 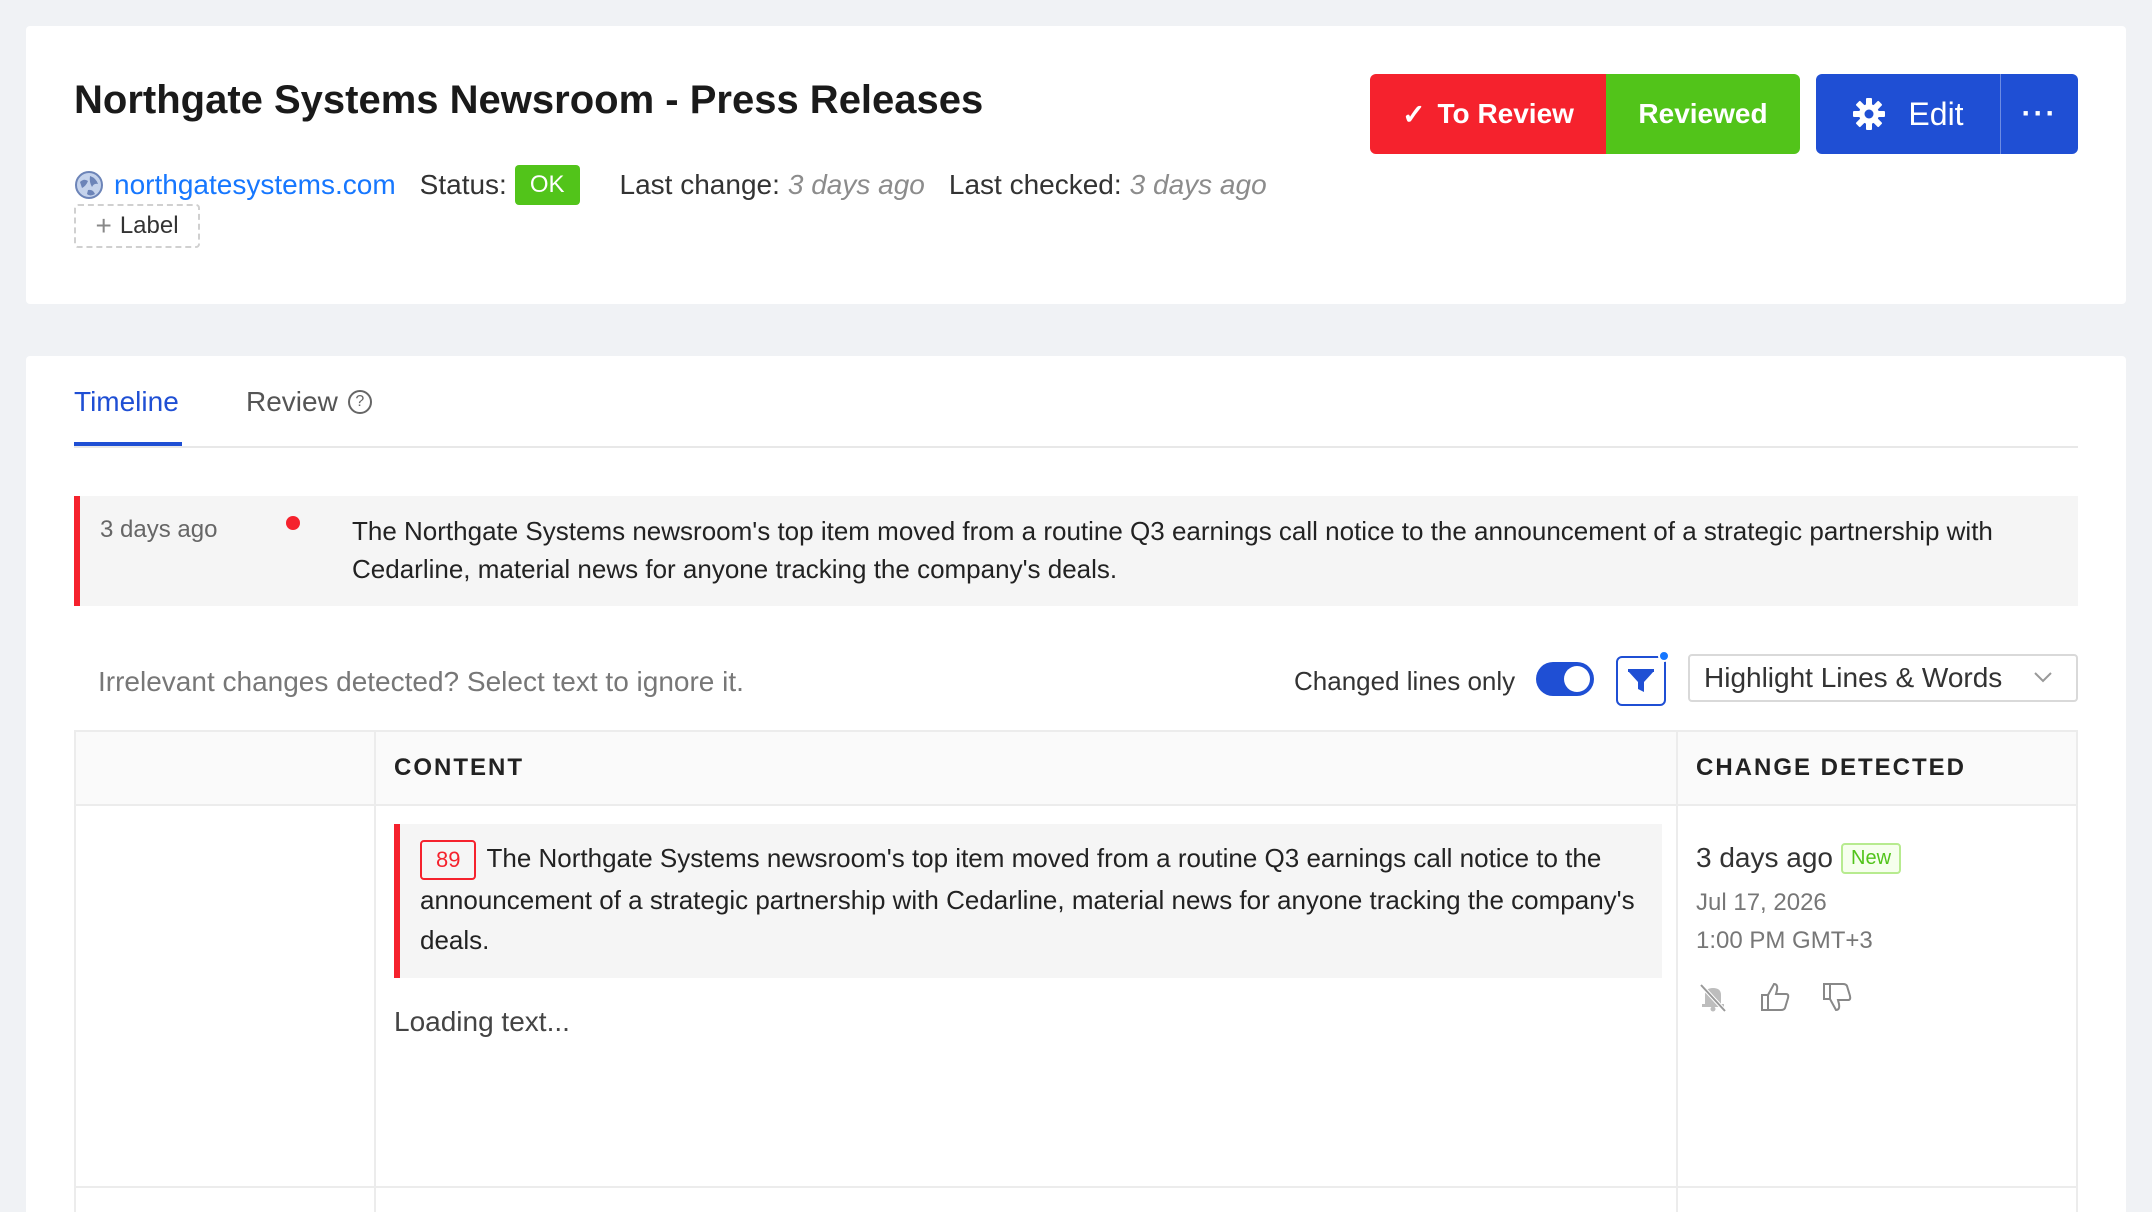 What do you see at coordinates (1871, 858) in the screenshot?
I see `new-badge: New` at bounding box center [1871, 858].